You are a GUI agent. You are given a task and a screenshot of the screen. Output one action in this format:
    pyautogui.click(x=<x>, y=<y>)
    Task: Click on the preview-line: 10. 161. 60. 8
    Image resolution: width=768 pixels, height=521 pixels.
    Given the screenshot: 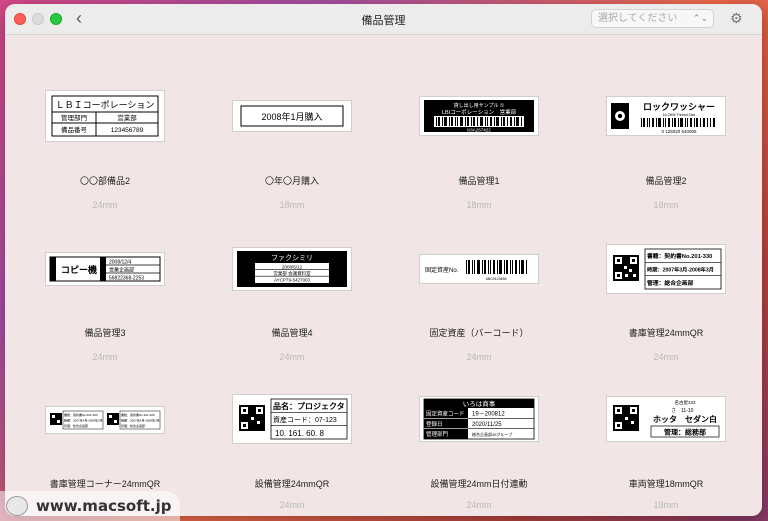 What is the action you would take?
    pyautogui.click(x=299, y=433)
    